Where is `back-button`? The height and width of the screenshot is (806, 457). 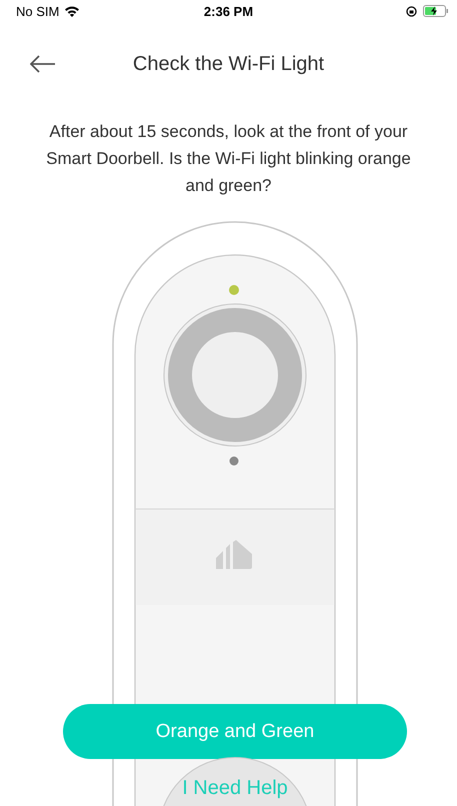 back-button is located at coordinates (43, 64).